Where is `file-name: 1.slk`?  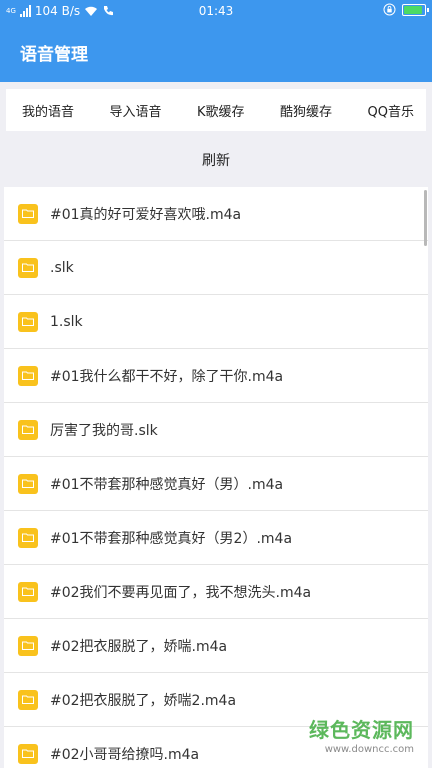 file-name: 1.slk is located at coordinates (66, 321).